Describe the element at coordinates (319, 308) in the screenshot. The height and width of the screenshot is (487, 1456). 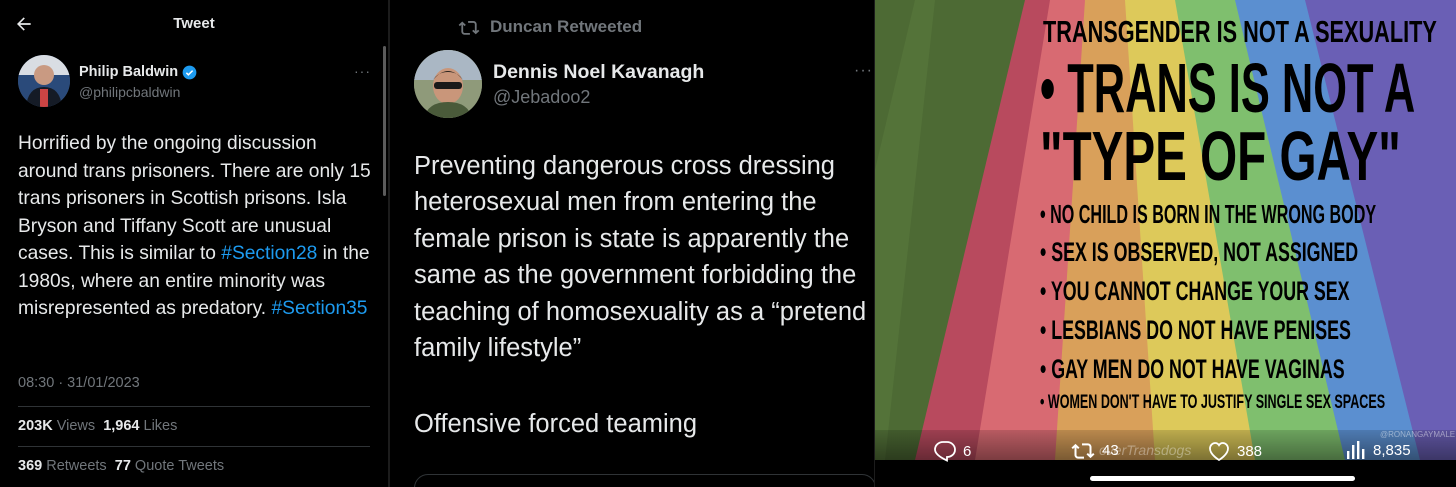
I see `hashtag-link: #Section35` at that location.